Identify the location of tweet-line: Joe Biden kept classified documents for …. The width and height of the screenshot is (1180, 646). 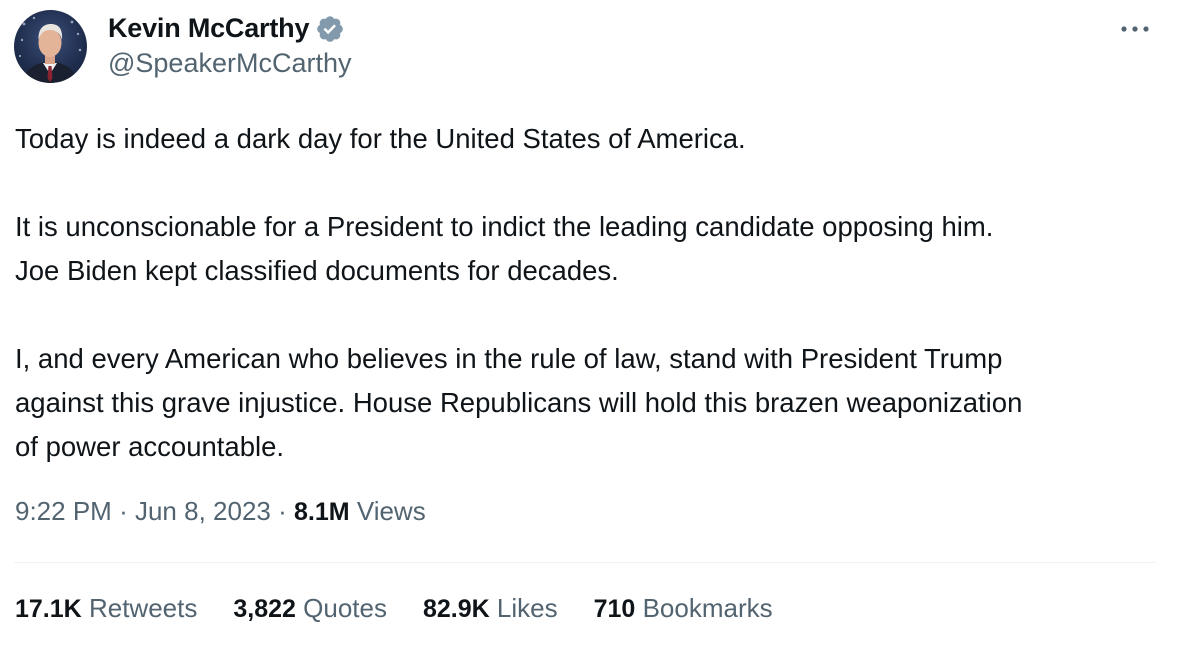
(317, 270).